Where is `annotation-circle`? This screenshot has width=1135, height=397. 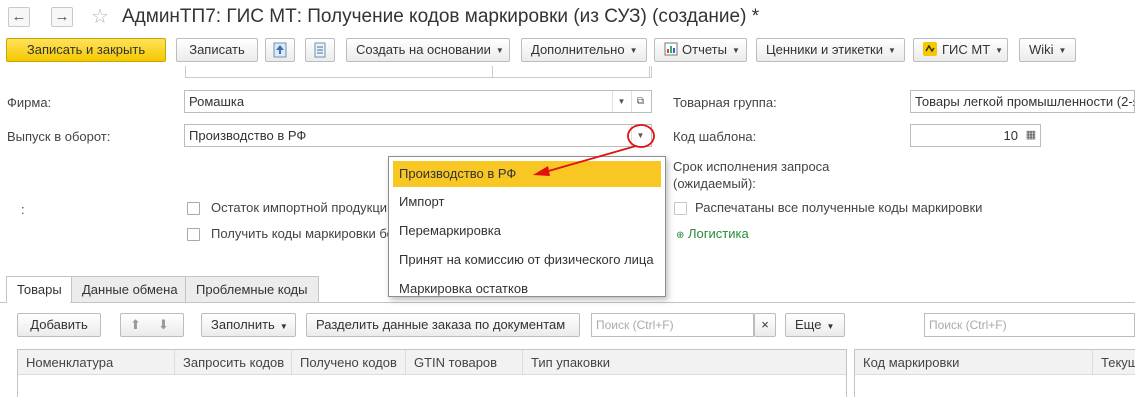
annotation-circle is located at coordinates (641, 136).